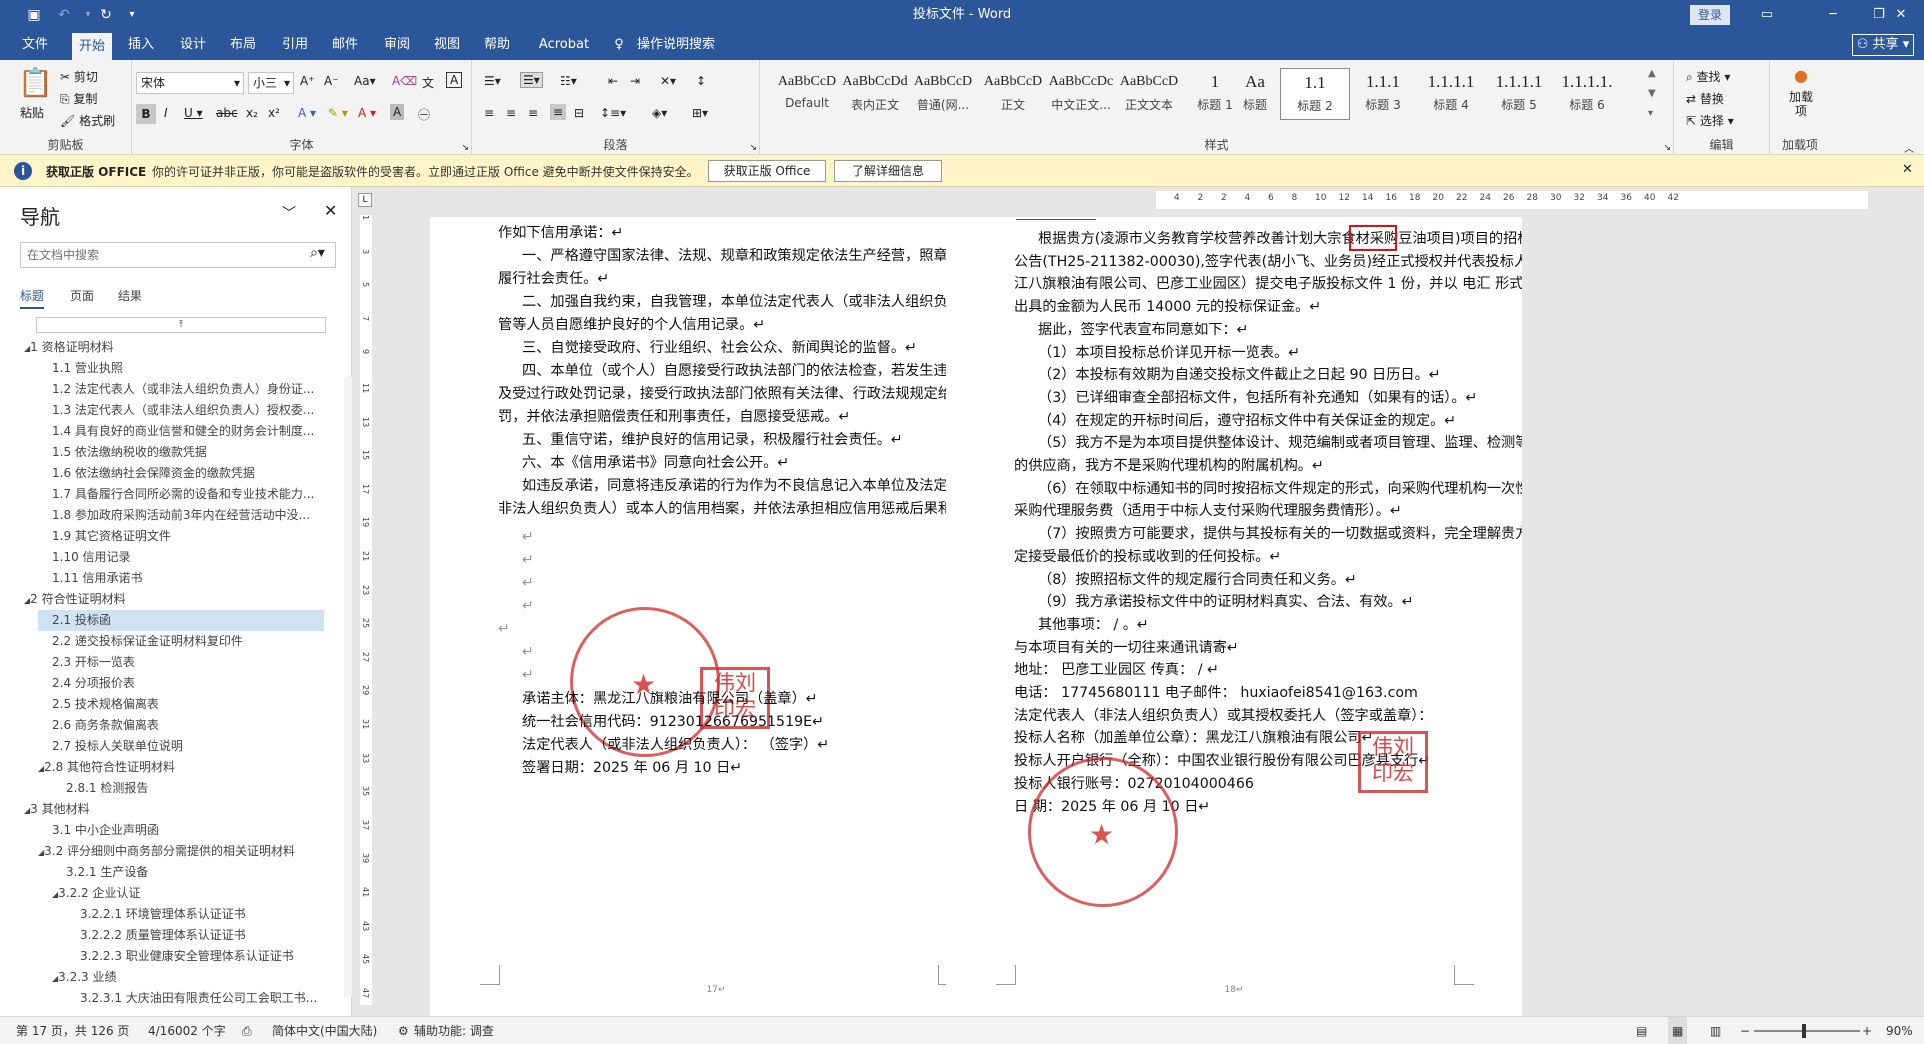 The image size is (1924, 1044). Describe the element at coordinates (1909, 147) in the screenshot. I see `collapse-ribbon-icon: ︿` at that location.